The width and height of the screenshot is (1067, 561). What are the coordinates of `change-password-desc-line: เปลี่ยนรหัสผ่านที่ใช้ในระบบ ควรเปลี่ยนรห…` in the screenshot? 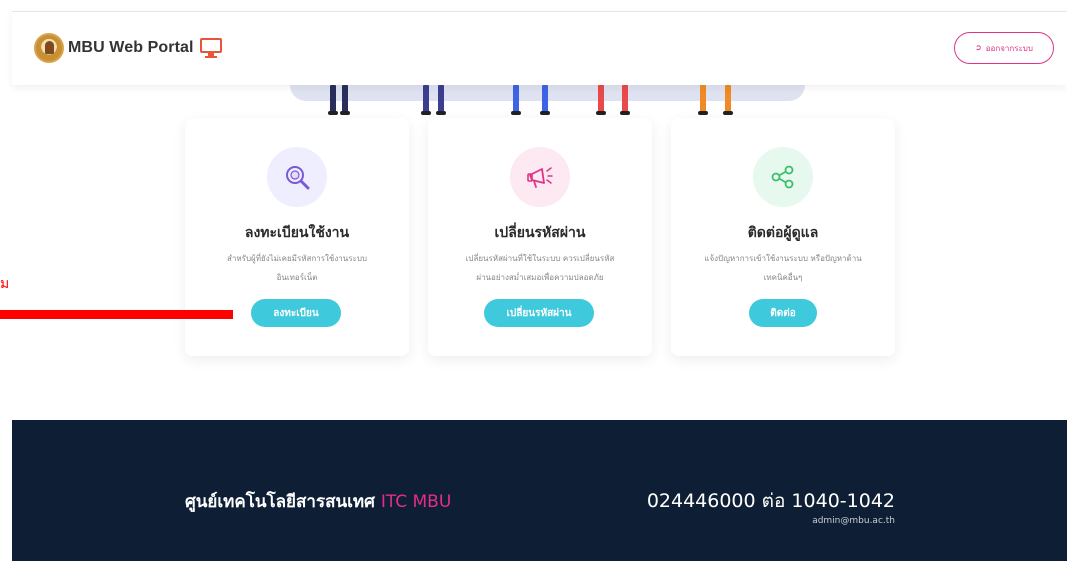 It's located at (540, 258).